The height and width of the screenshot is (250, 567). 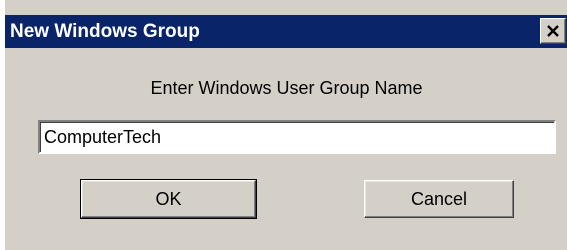 What do you see at coordinates (286, 88) in the screenshot?
I see `group-name-prompt: Enter Windows User Group Name` at bounding box center [286, 88].